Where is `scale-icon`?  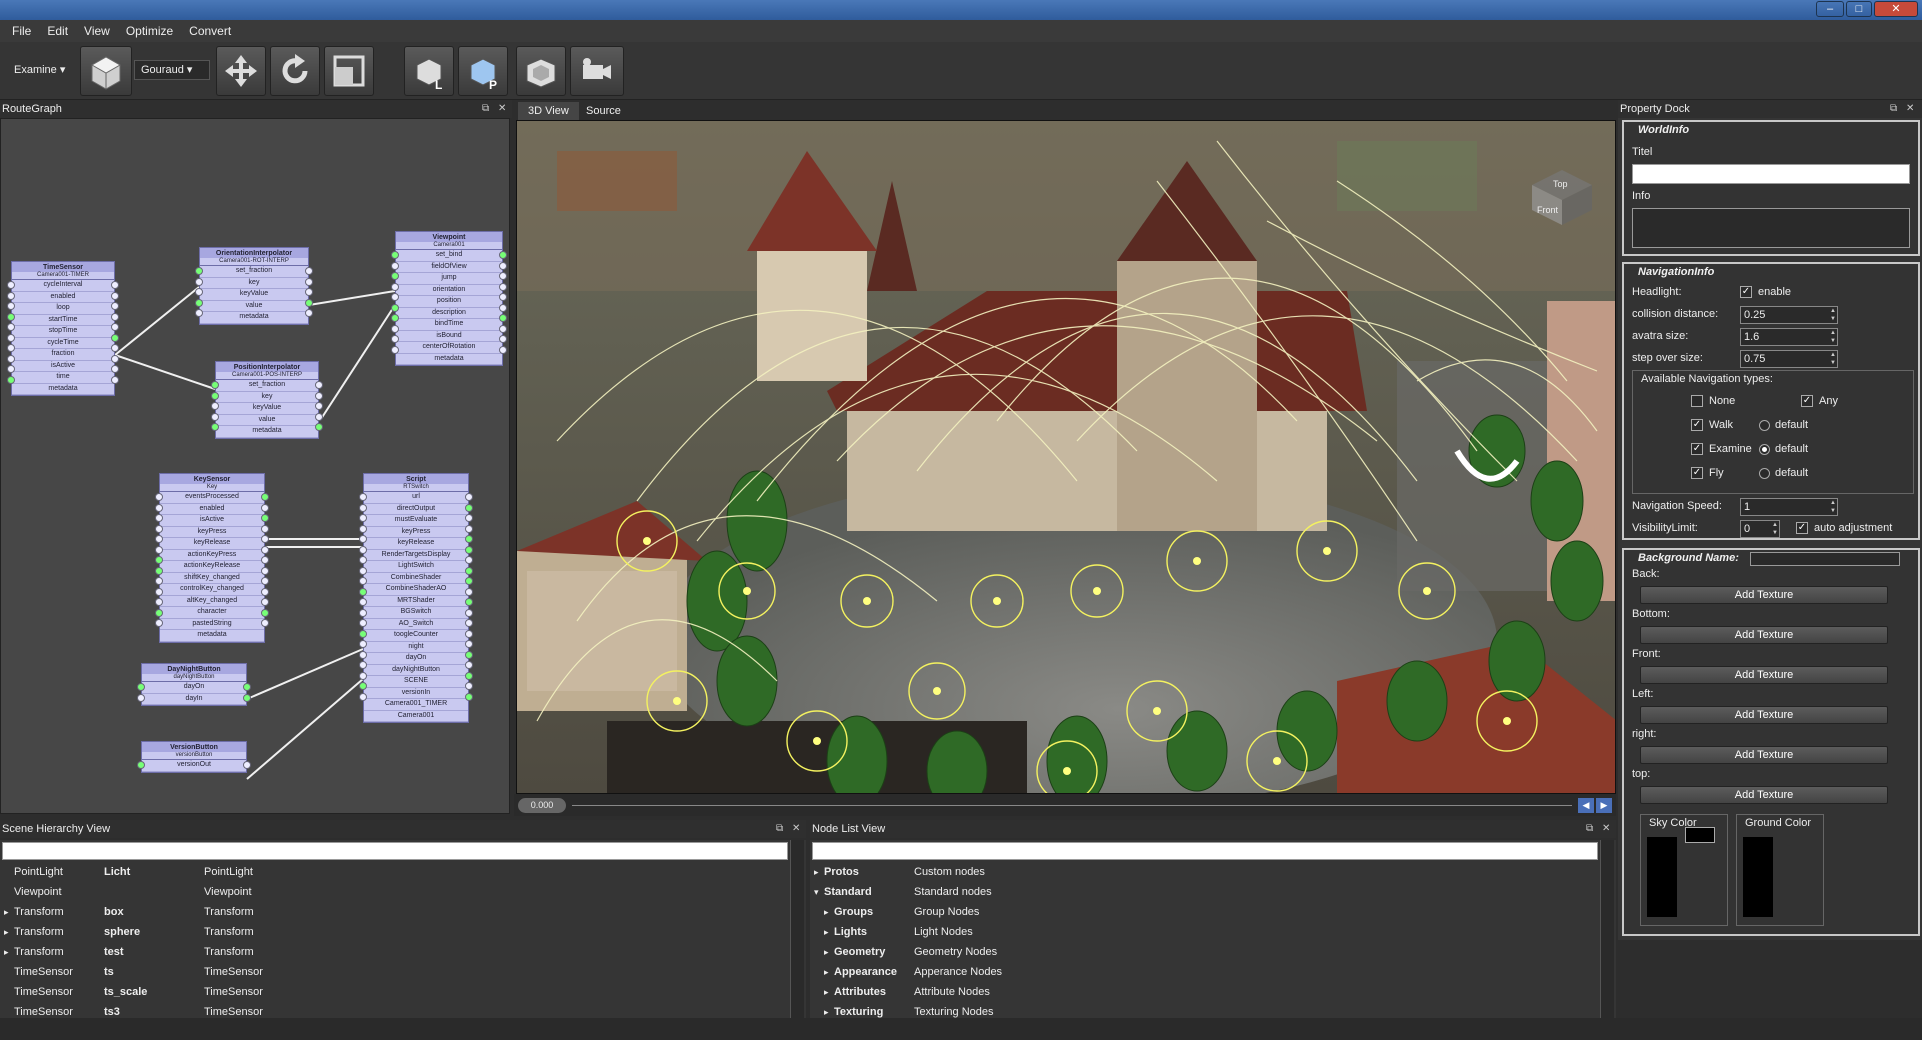 scale-icon is located at coordinates (349, 71).